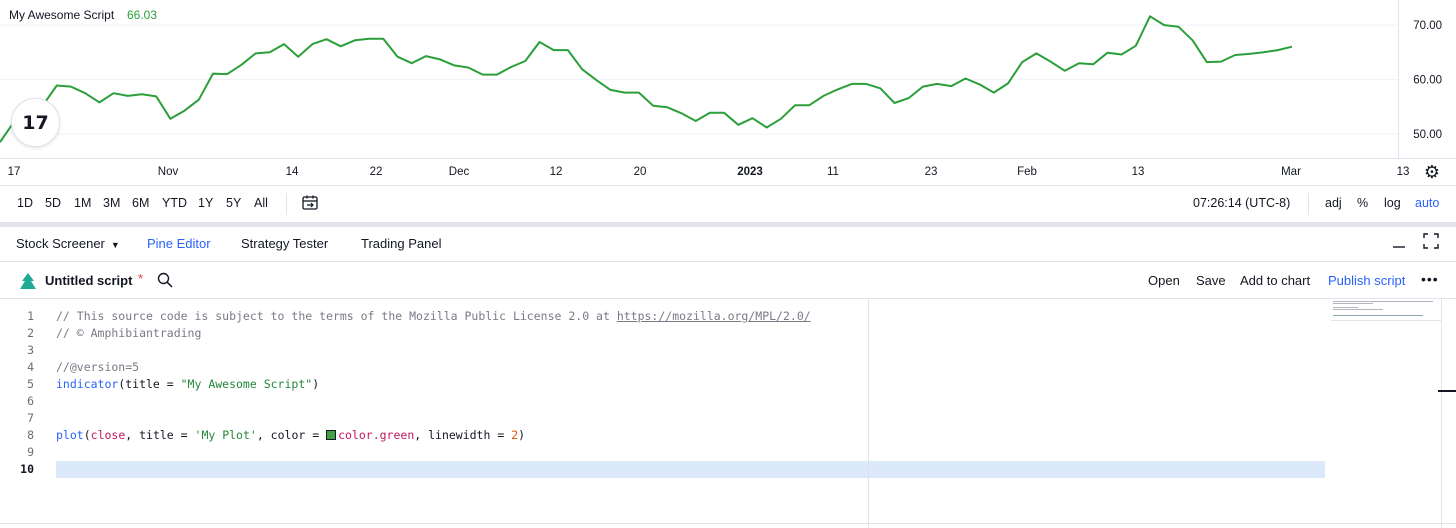  I want to click on line-number: 9, so click(30, 452).